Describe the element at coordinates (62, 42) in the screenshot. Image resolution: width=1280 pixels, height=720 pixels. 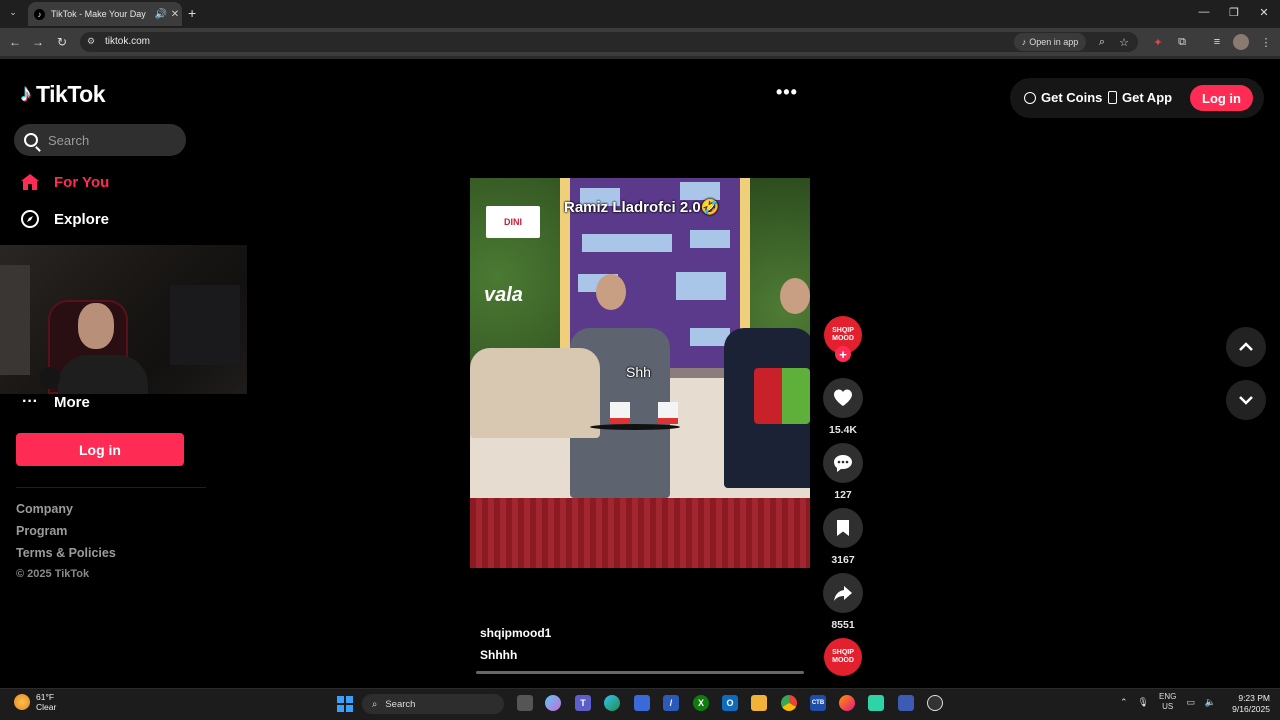
I see `reload-icon: ↻` at that location.